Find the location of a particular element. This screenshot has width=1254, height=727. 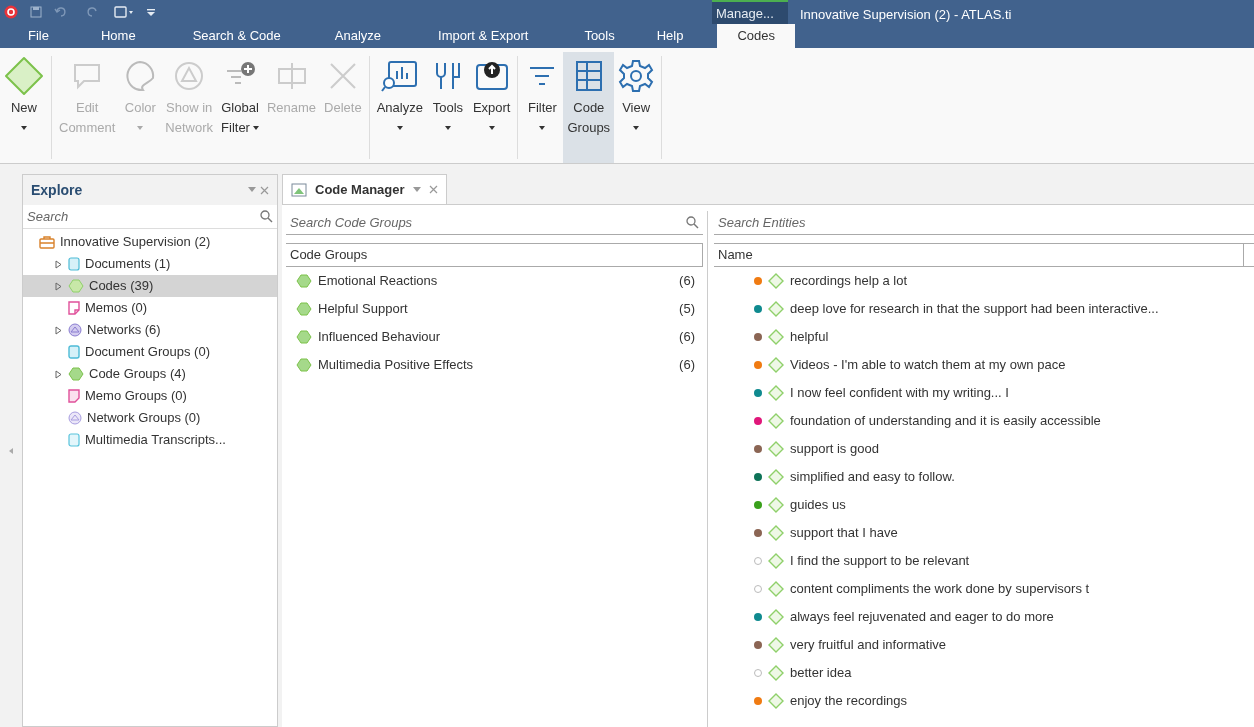

tree-item: Network Groups (0) is located at coordinates (150, 418).